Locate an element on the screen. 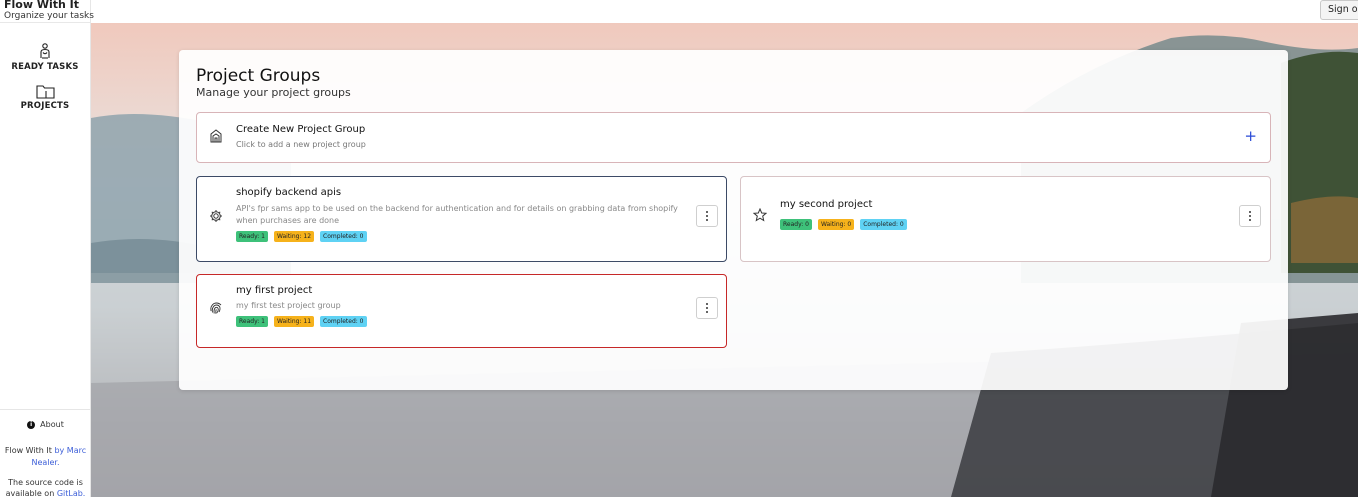 The height and width of the screenshot is (497, 1358). waiting-badge: Waiting: 0 is located at coordinates (836, 224).